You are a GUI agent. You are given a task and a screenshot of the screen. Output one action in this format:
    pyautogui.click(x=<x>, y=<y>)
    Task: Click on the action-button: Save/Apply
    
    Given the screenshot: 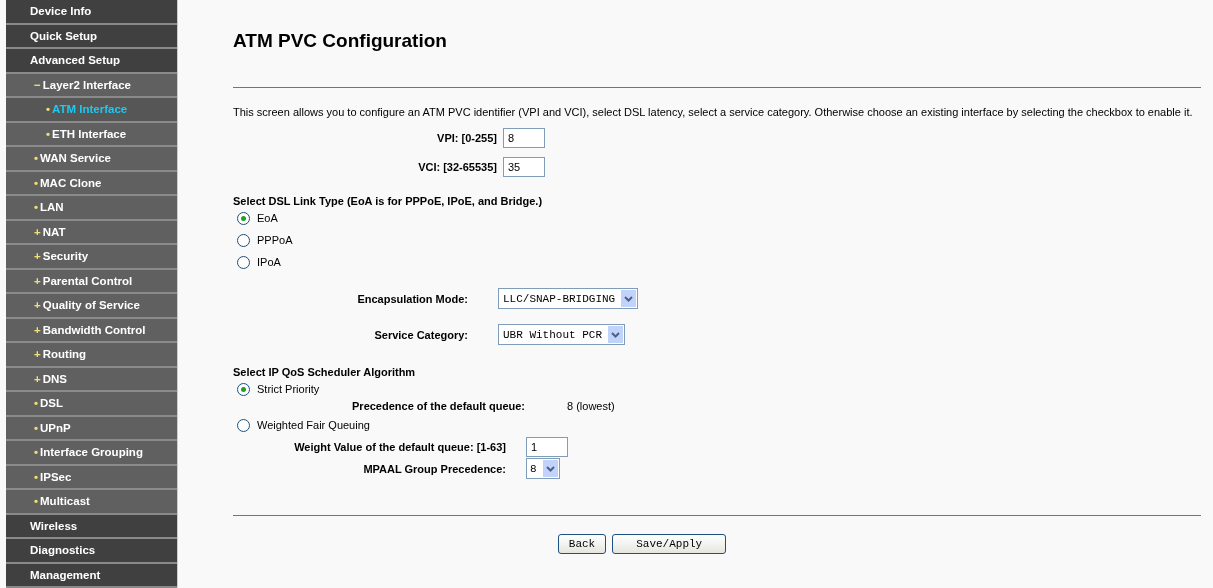 What is the action you would take?
    pyautogui.click(x=669, y=544)
    